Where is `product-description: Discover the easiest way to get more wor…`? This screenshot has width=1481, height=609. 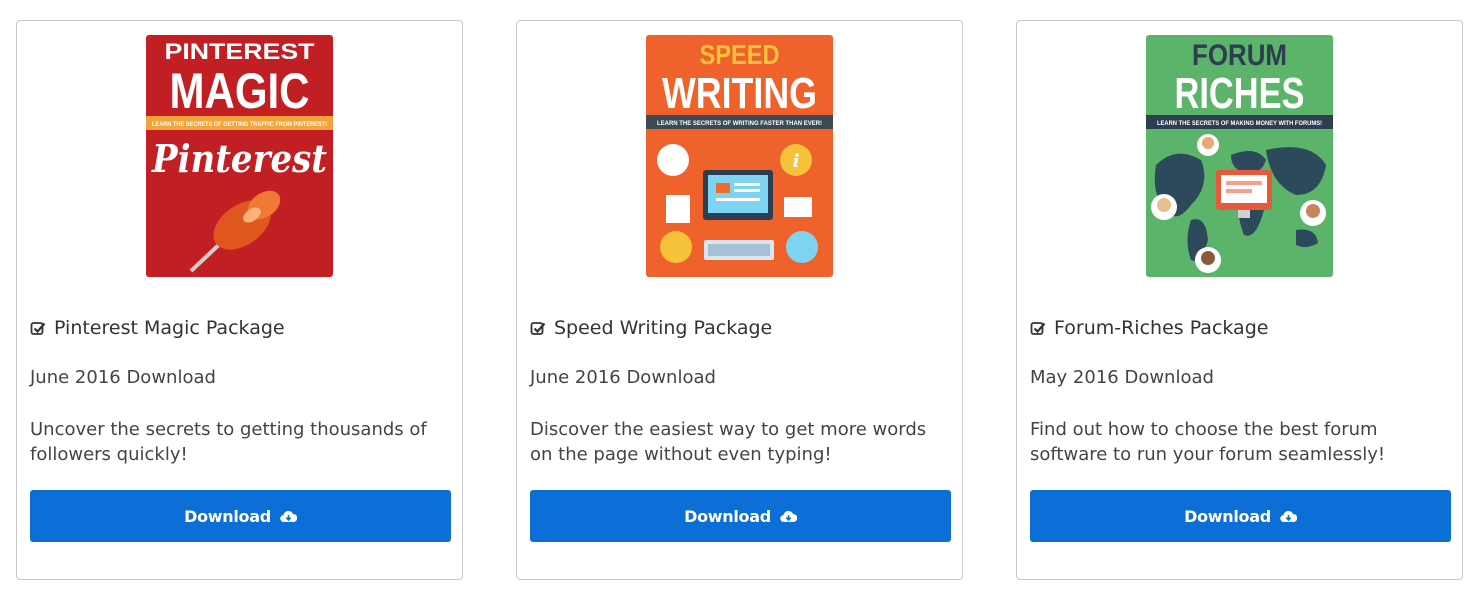
product-description: Discover the easiest way to get more wor… is located at coordinates (728, 442).